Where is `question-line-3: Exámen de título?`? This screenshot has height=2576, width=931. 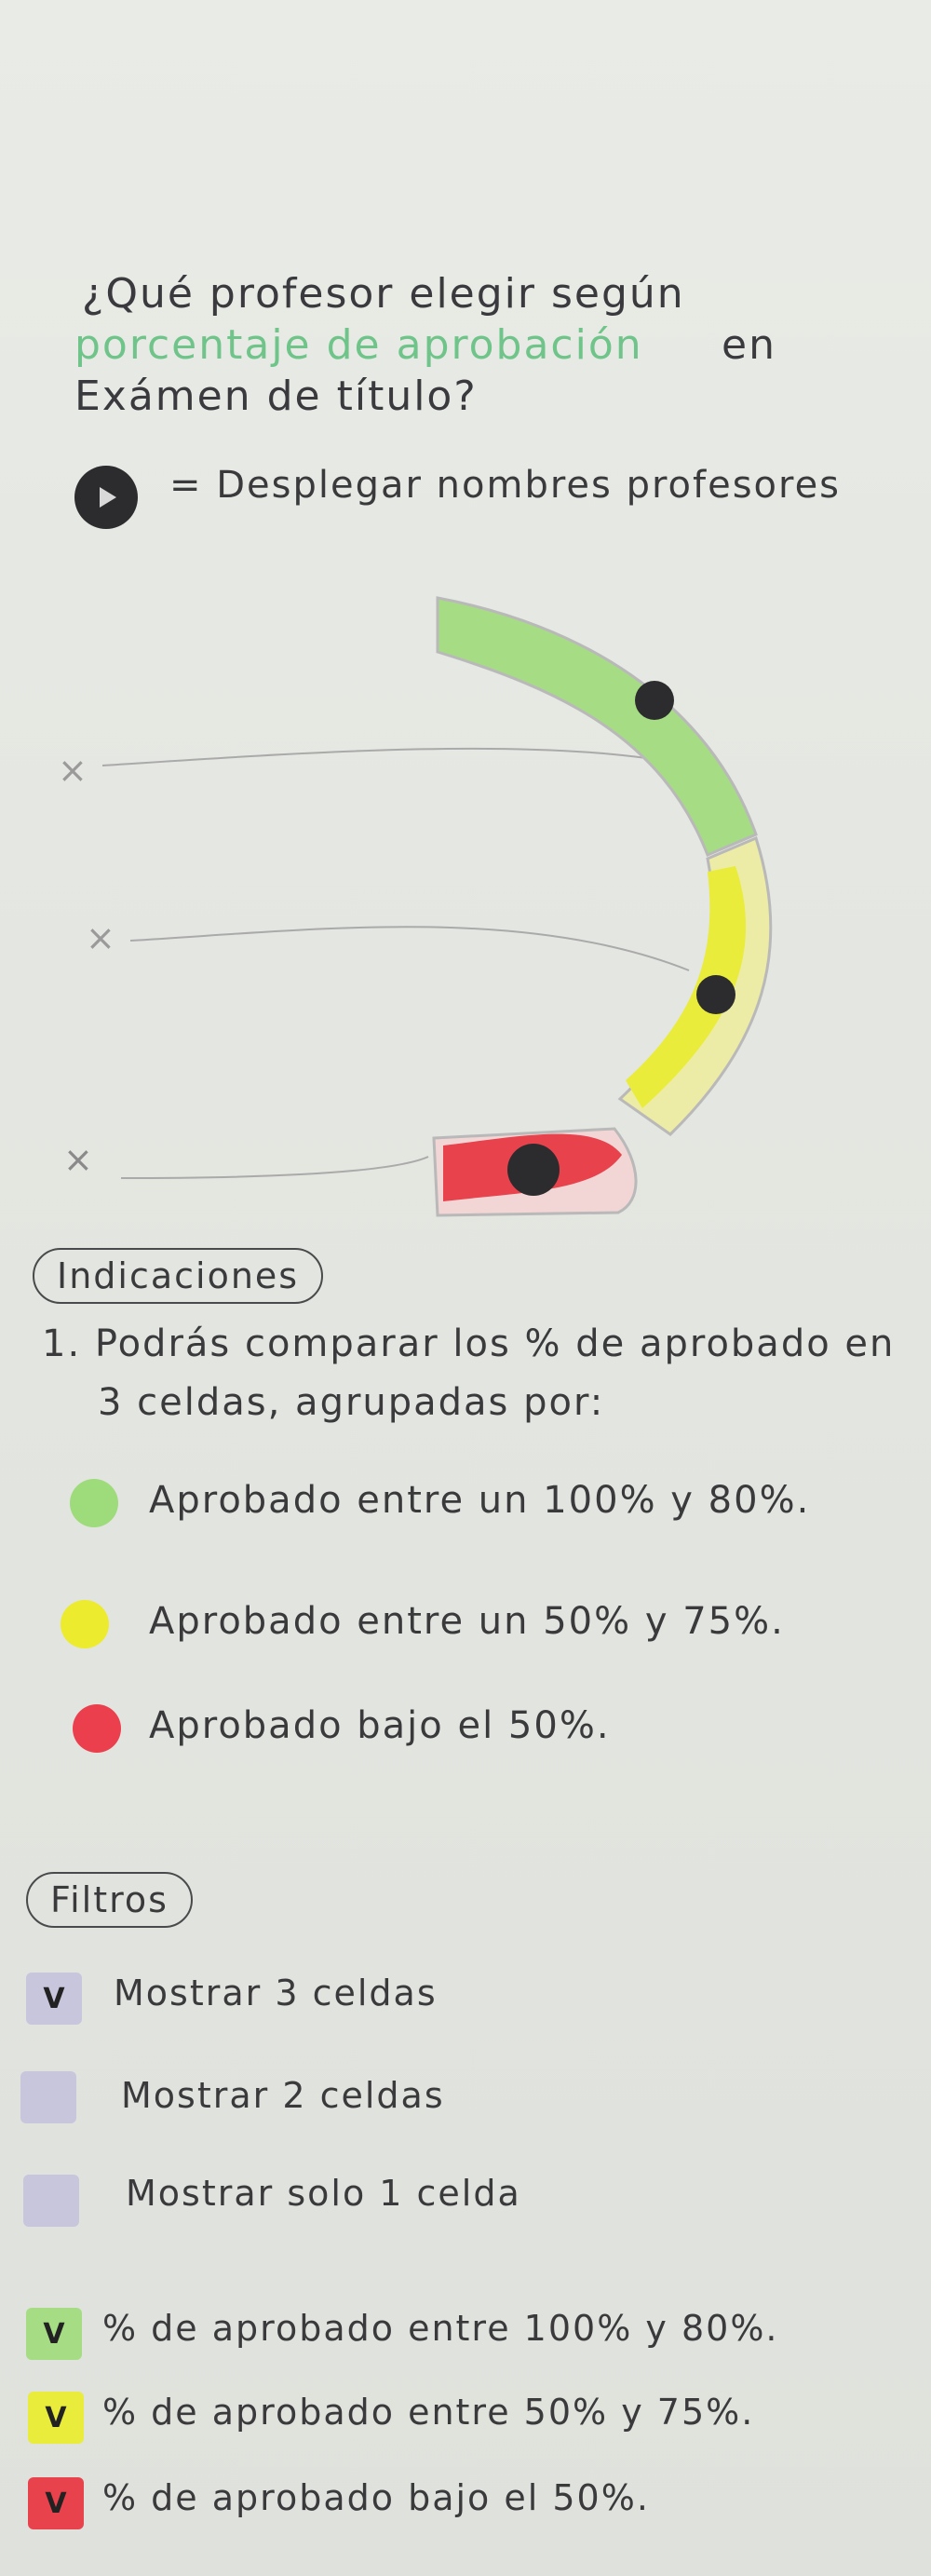 question-line-3: Exámen de título? is located at coordinates (276, 396).